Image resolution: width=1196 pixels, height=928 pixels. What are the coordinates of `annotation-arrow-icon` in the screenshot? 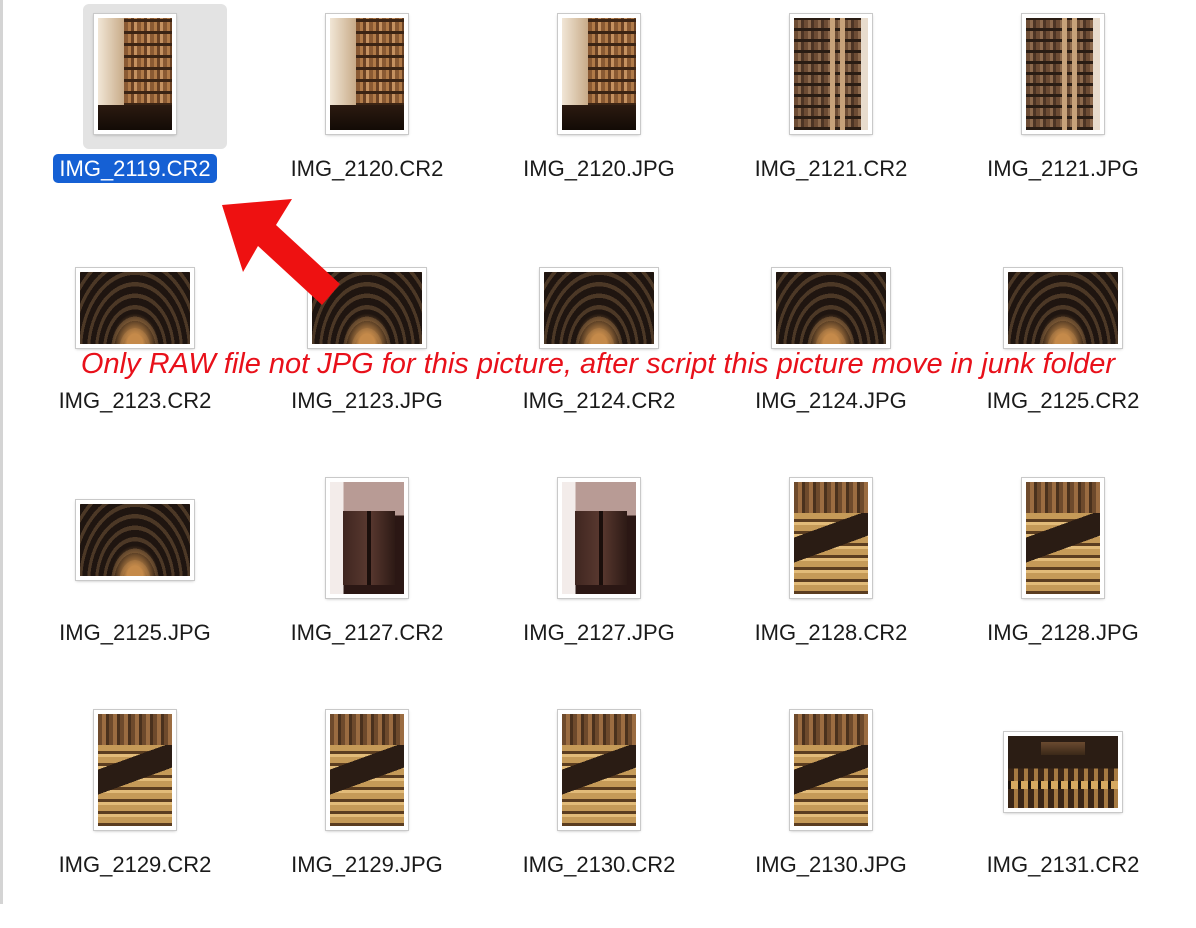 It's located at (281, 252).